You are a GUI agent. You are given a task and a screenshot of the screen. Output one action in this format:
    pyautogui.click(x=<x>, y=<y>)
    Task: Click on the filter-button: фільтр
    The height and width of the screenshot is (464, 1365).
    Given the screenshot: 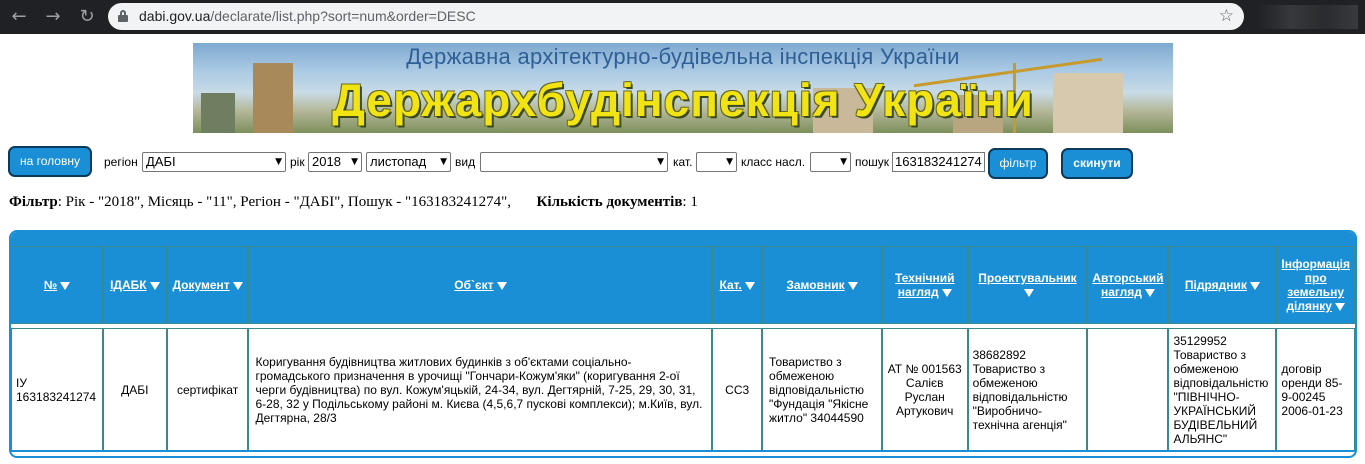 What is the action you would take?
    pyautogui.click(x=1018, y=163)
    